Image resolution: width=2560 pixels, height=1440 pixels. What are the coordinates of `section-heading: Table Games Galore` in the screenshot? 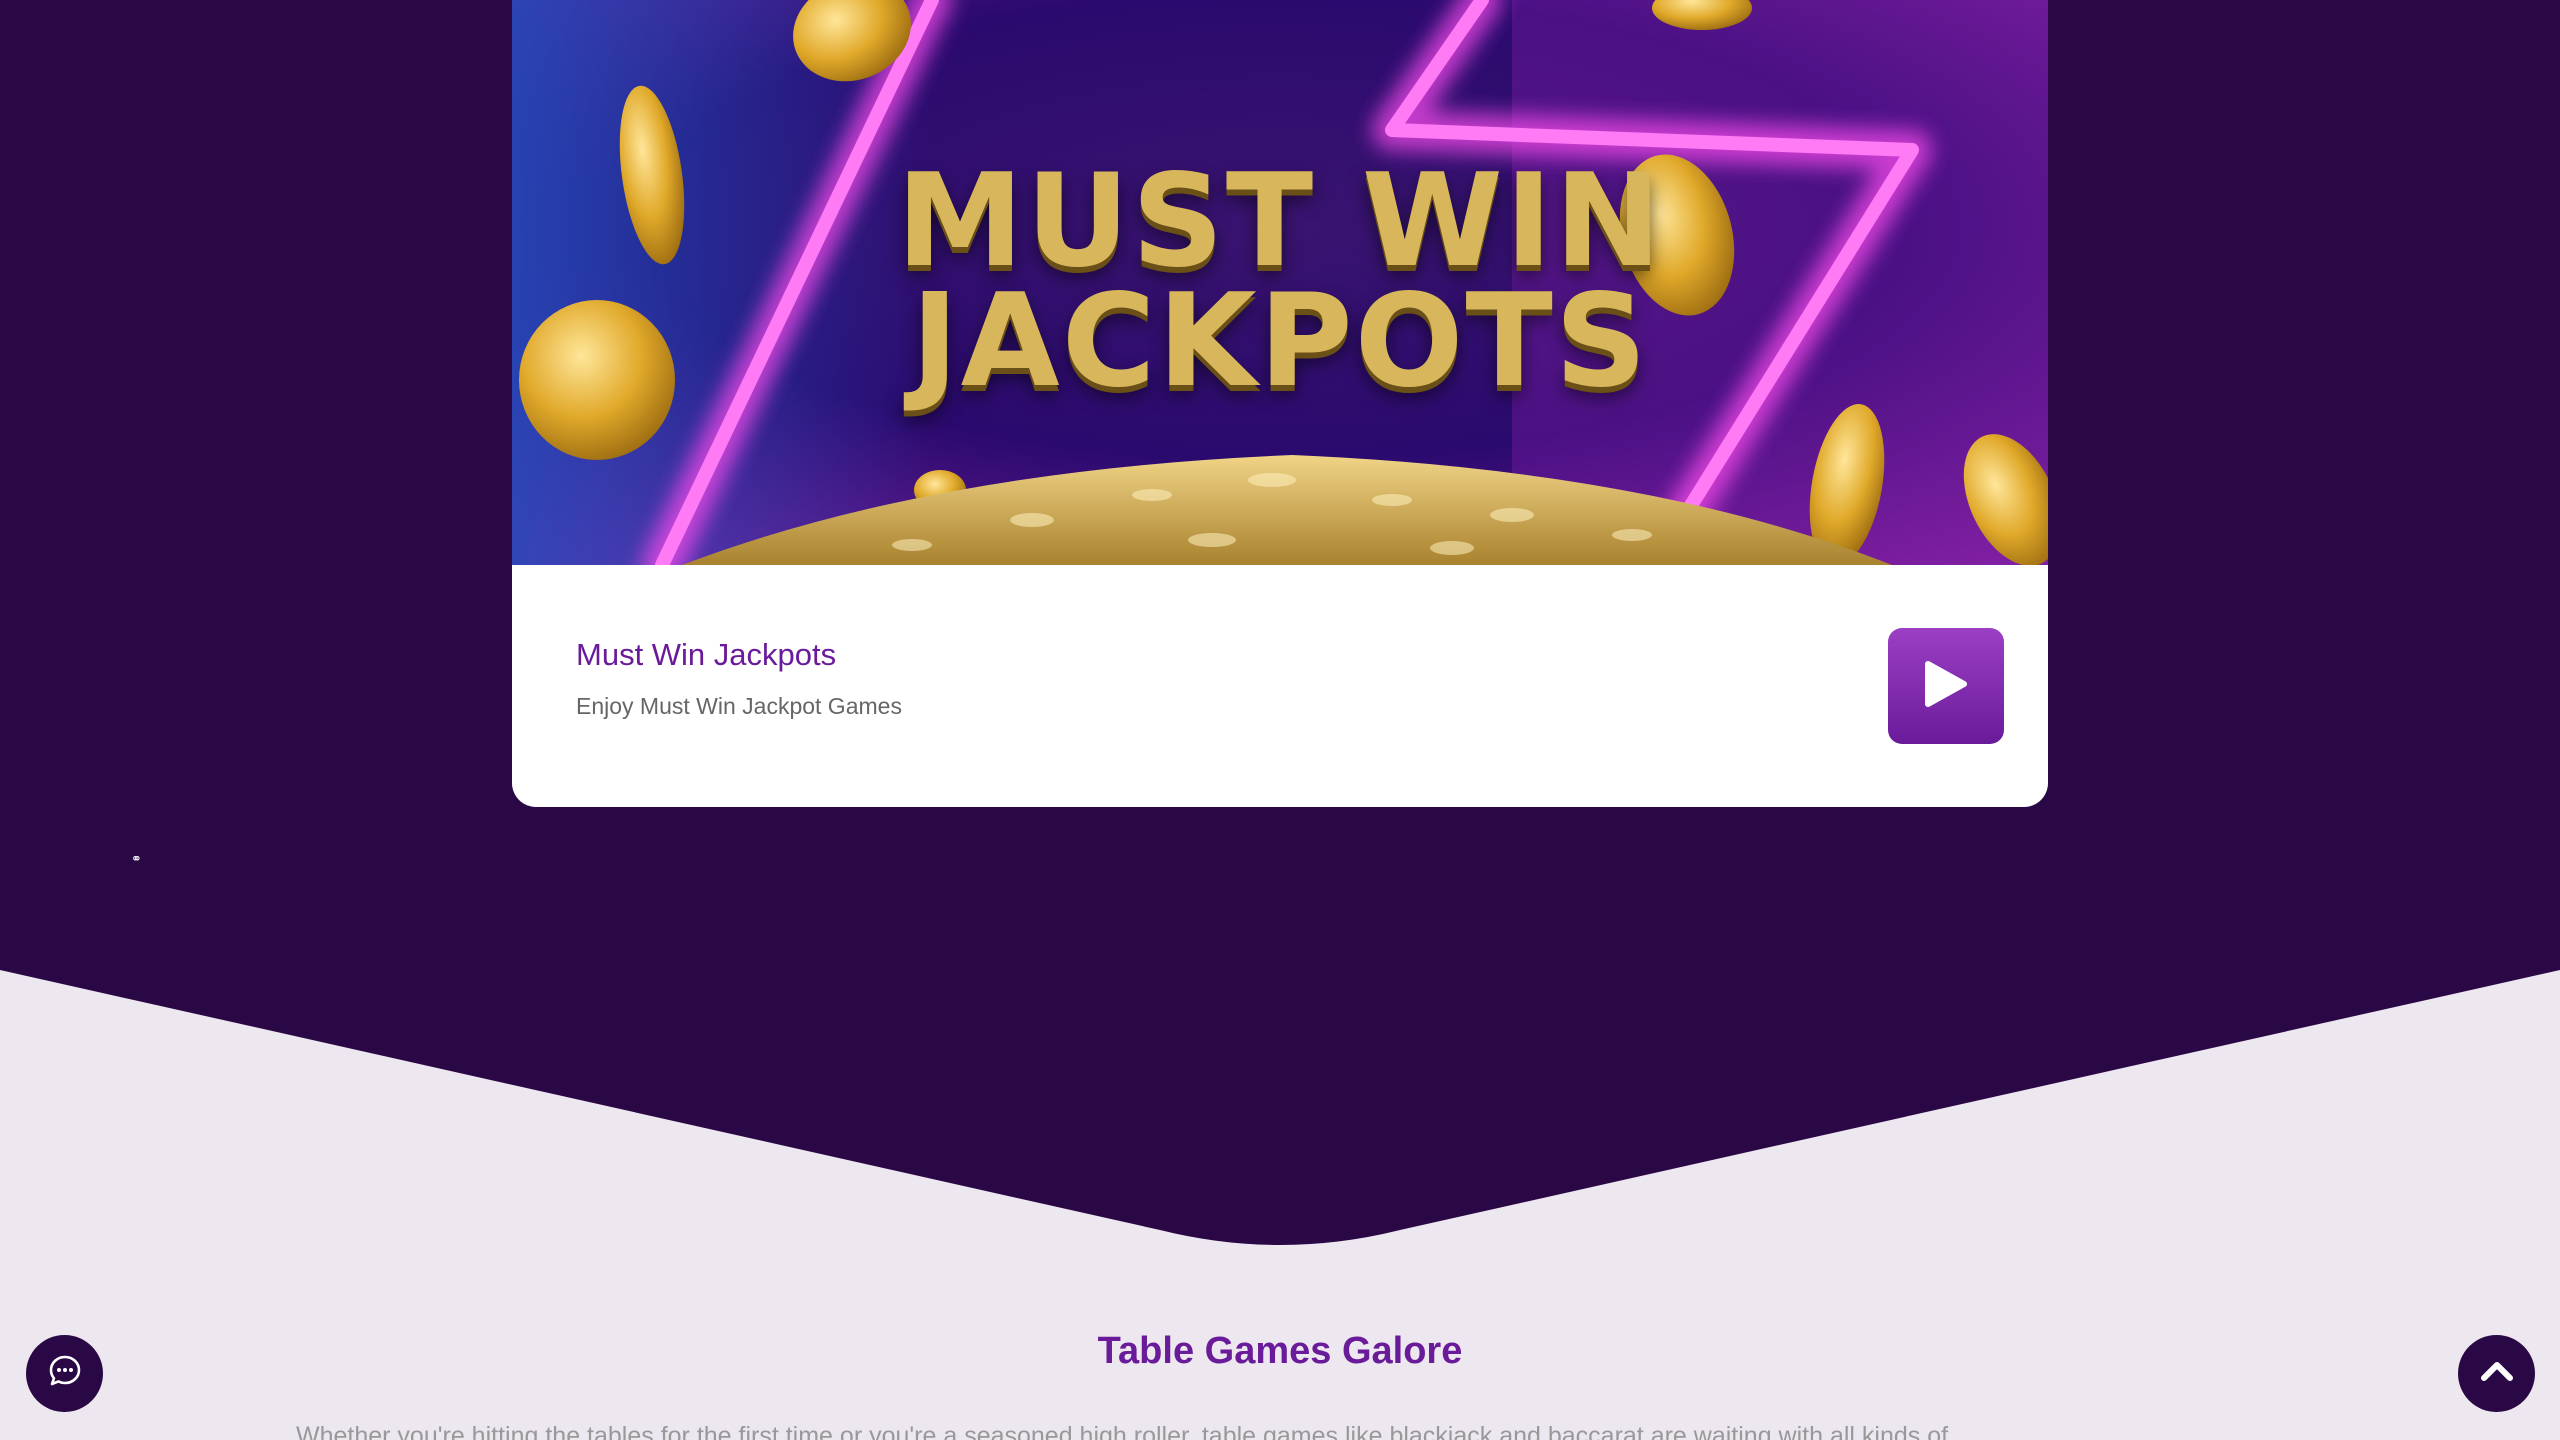 It's located at (1280, 1351).